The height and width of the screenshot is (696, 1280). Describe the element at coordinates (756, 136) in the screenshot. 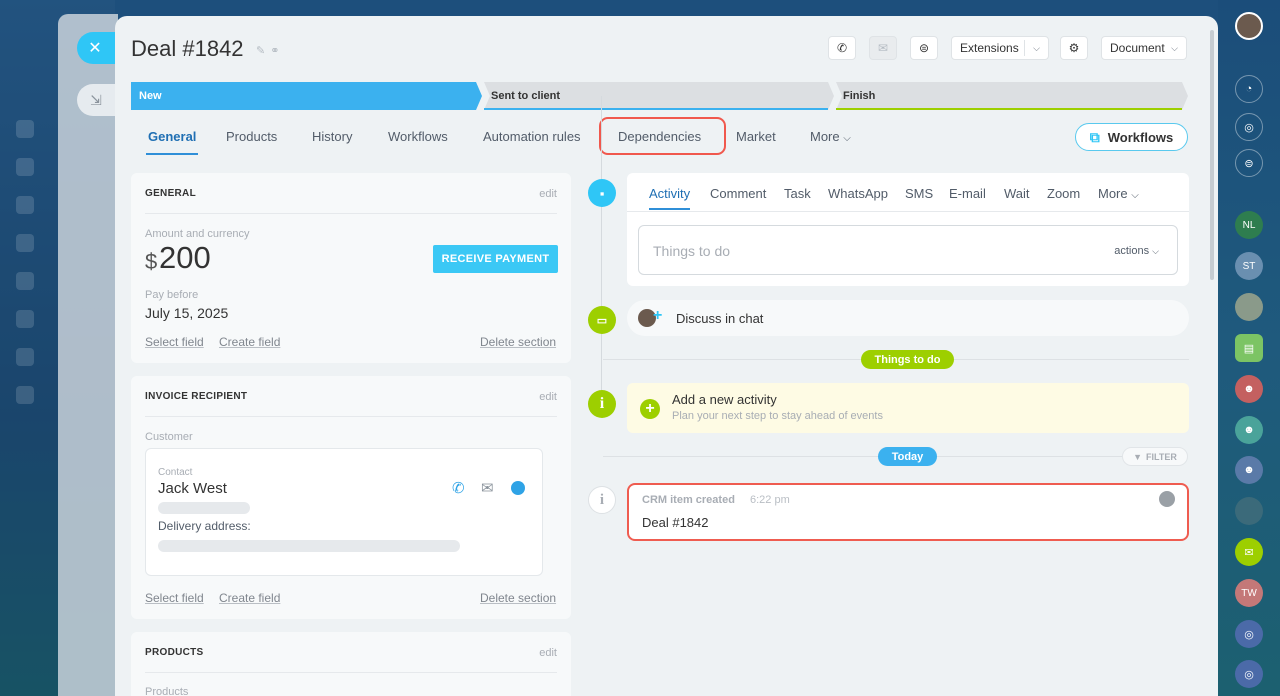

I see `tab-market: Market` at that location.